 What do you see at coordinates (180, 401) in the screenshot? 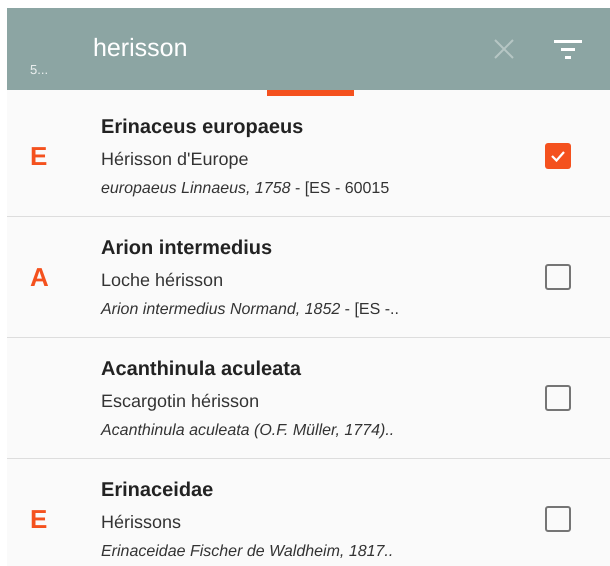
I see `common-name: Escargotin hérisson` at bounding box center [180, 401].